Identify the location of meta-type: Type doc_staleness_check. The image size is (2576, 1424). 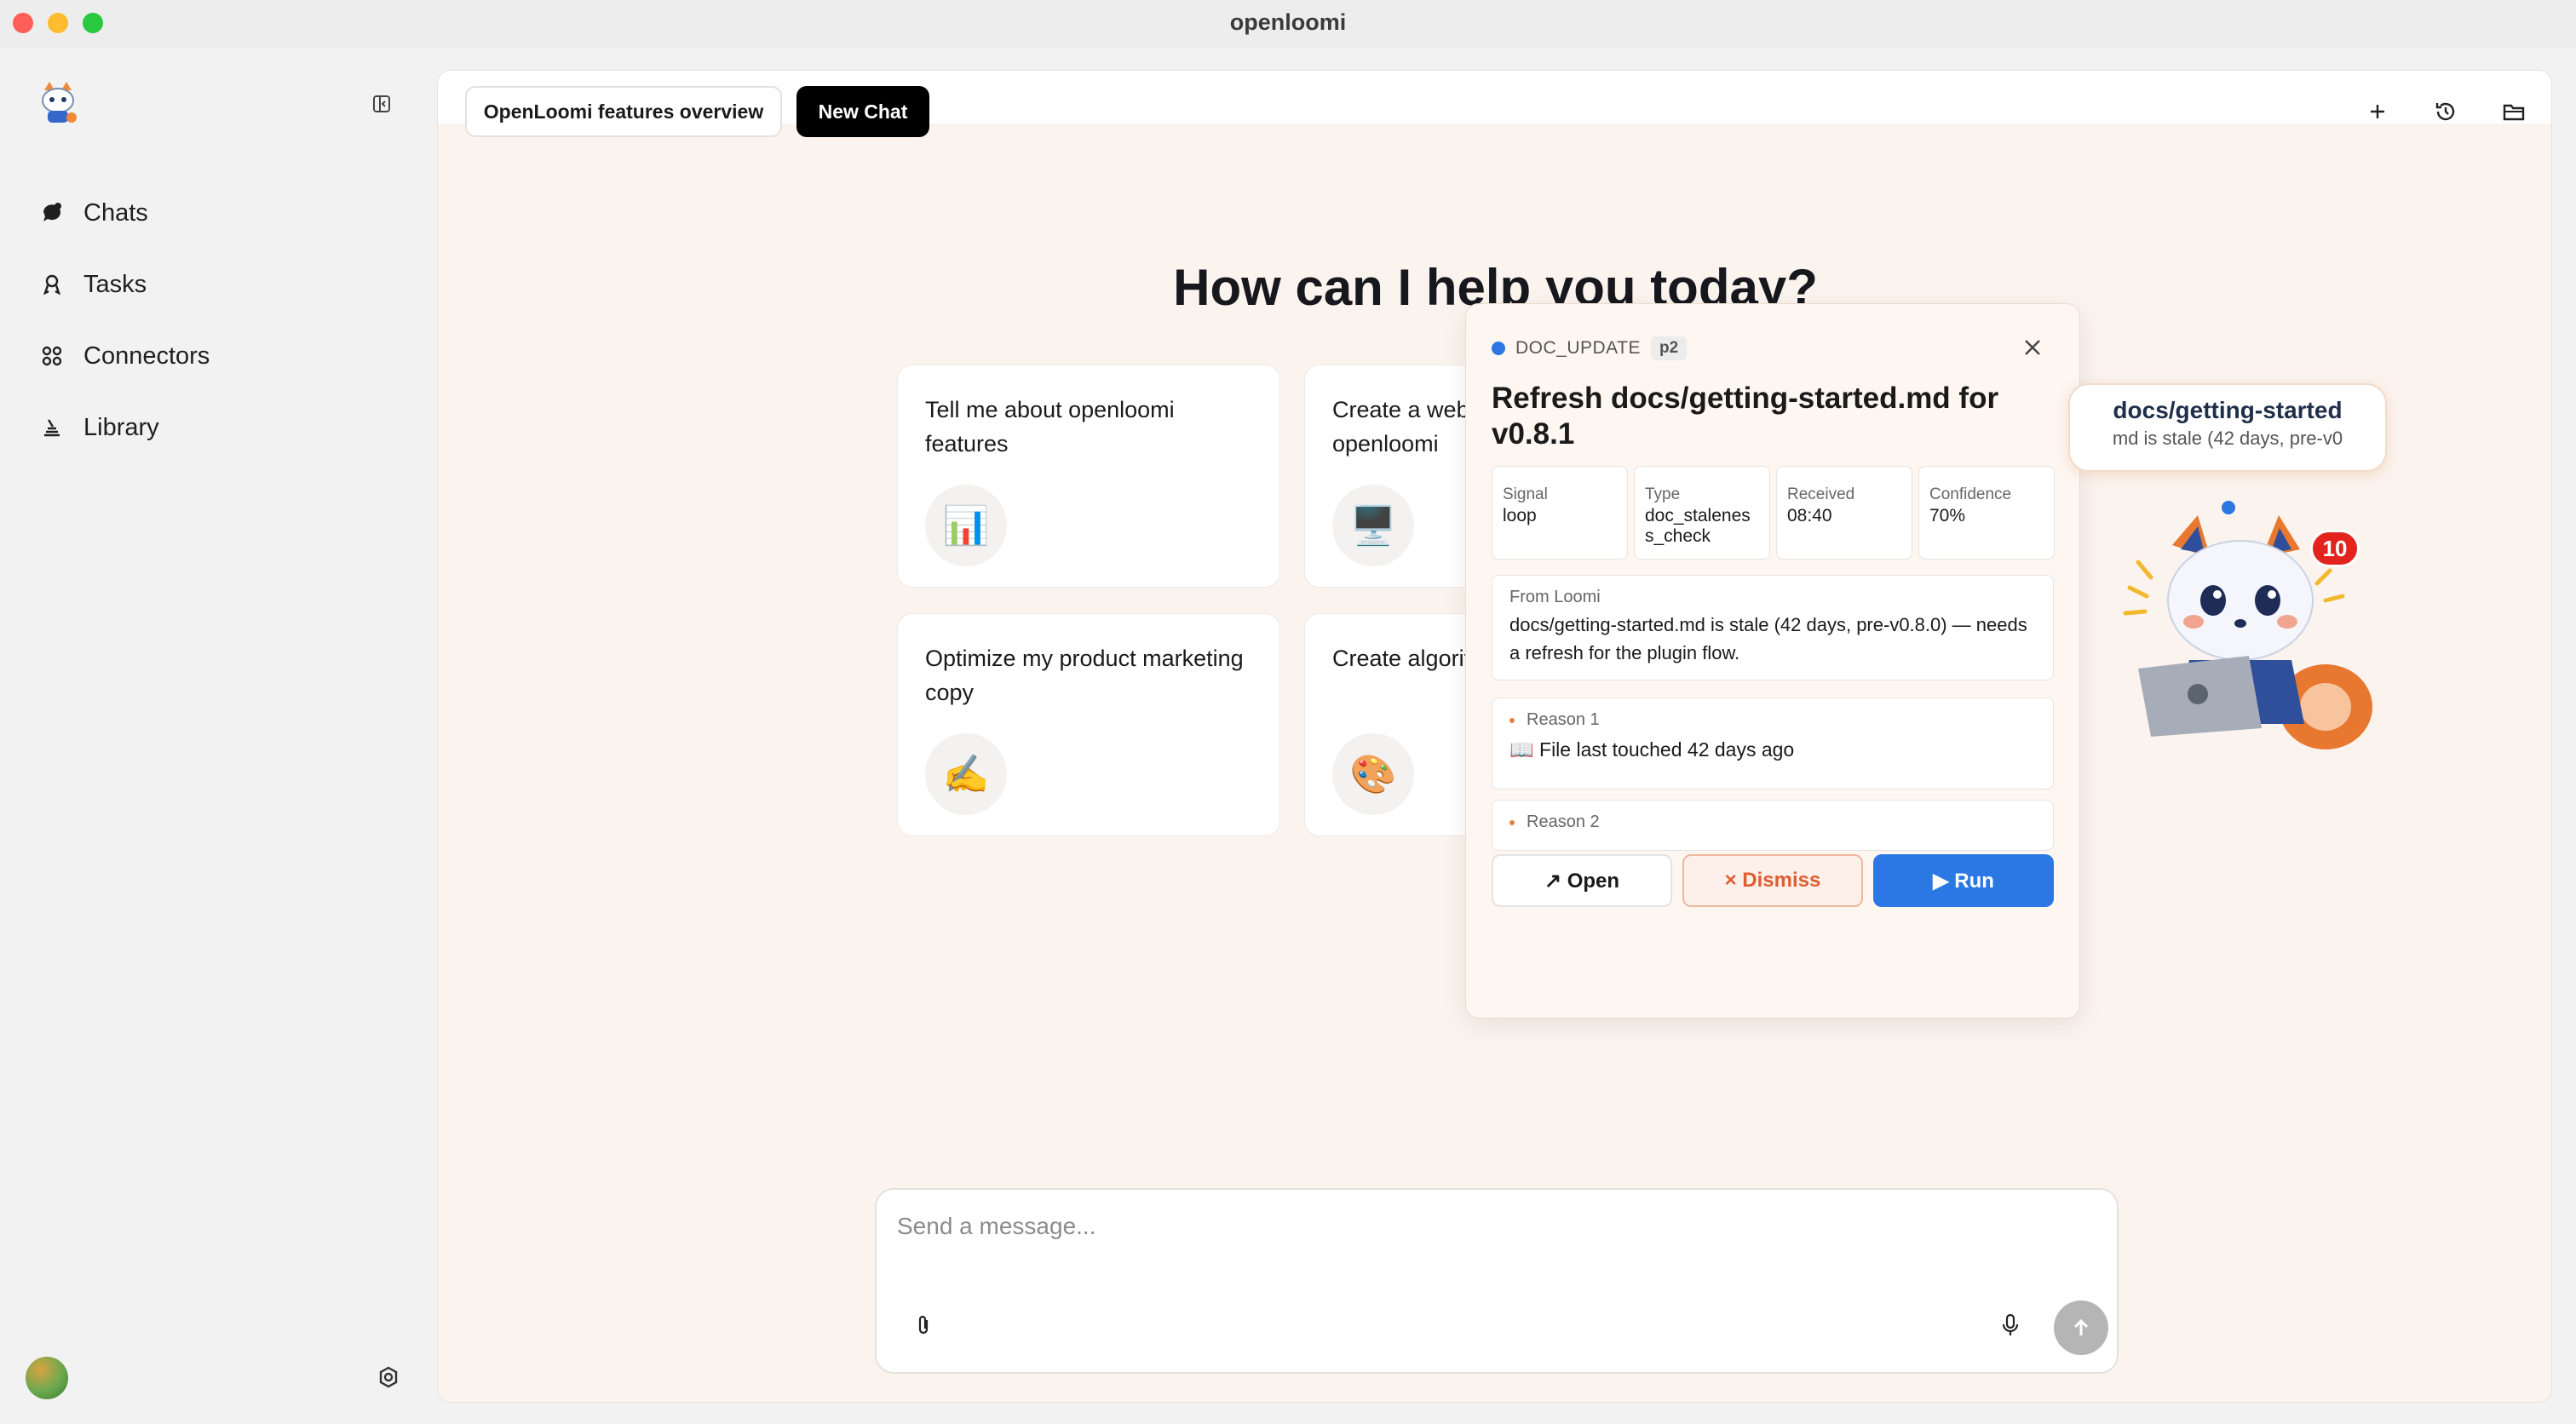
(1702, 513).